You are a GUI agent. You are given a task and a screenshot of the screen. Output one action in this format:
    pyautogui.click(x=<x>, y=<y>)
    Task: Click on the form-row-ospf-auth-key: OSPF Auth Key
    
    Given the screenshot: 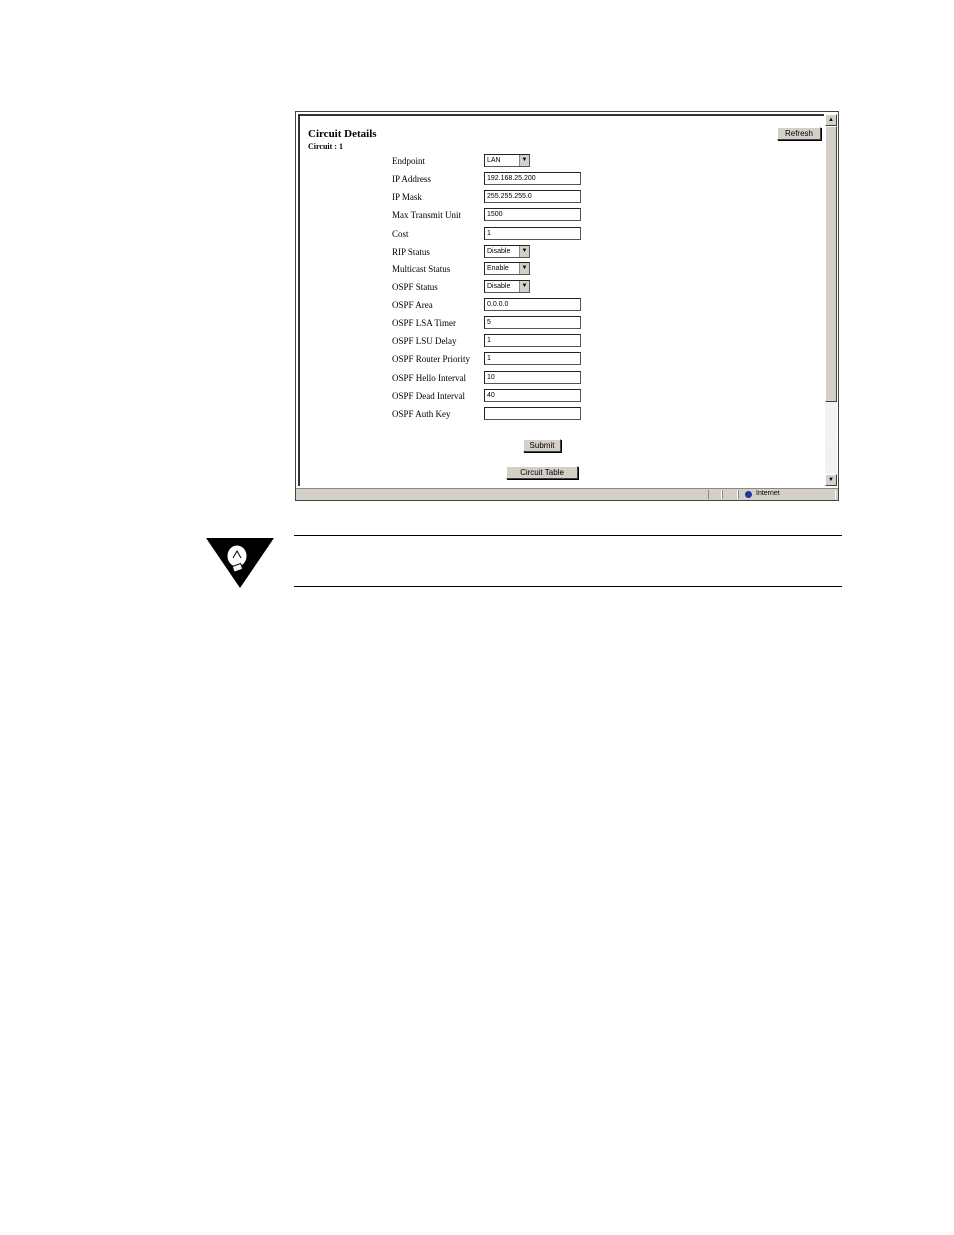 What is the action you would take?
    pyautogui.click(x=542, y=415)
    